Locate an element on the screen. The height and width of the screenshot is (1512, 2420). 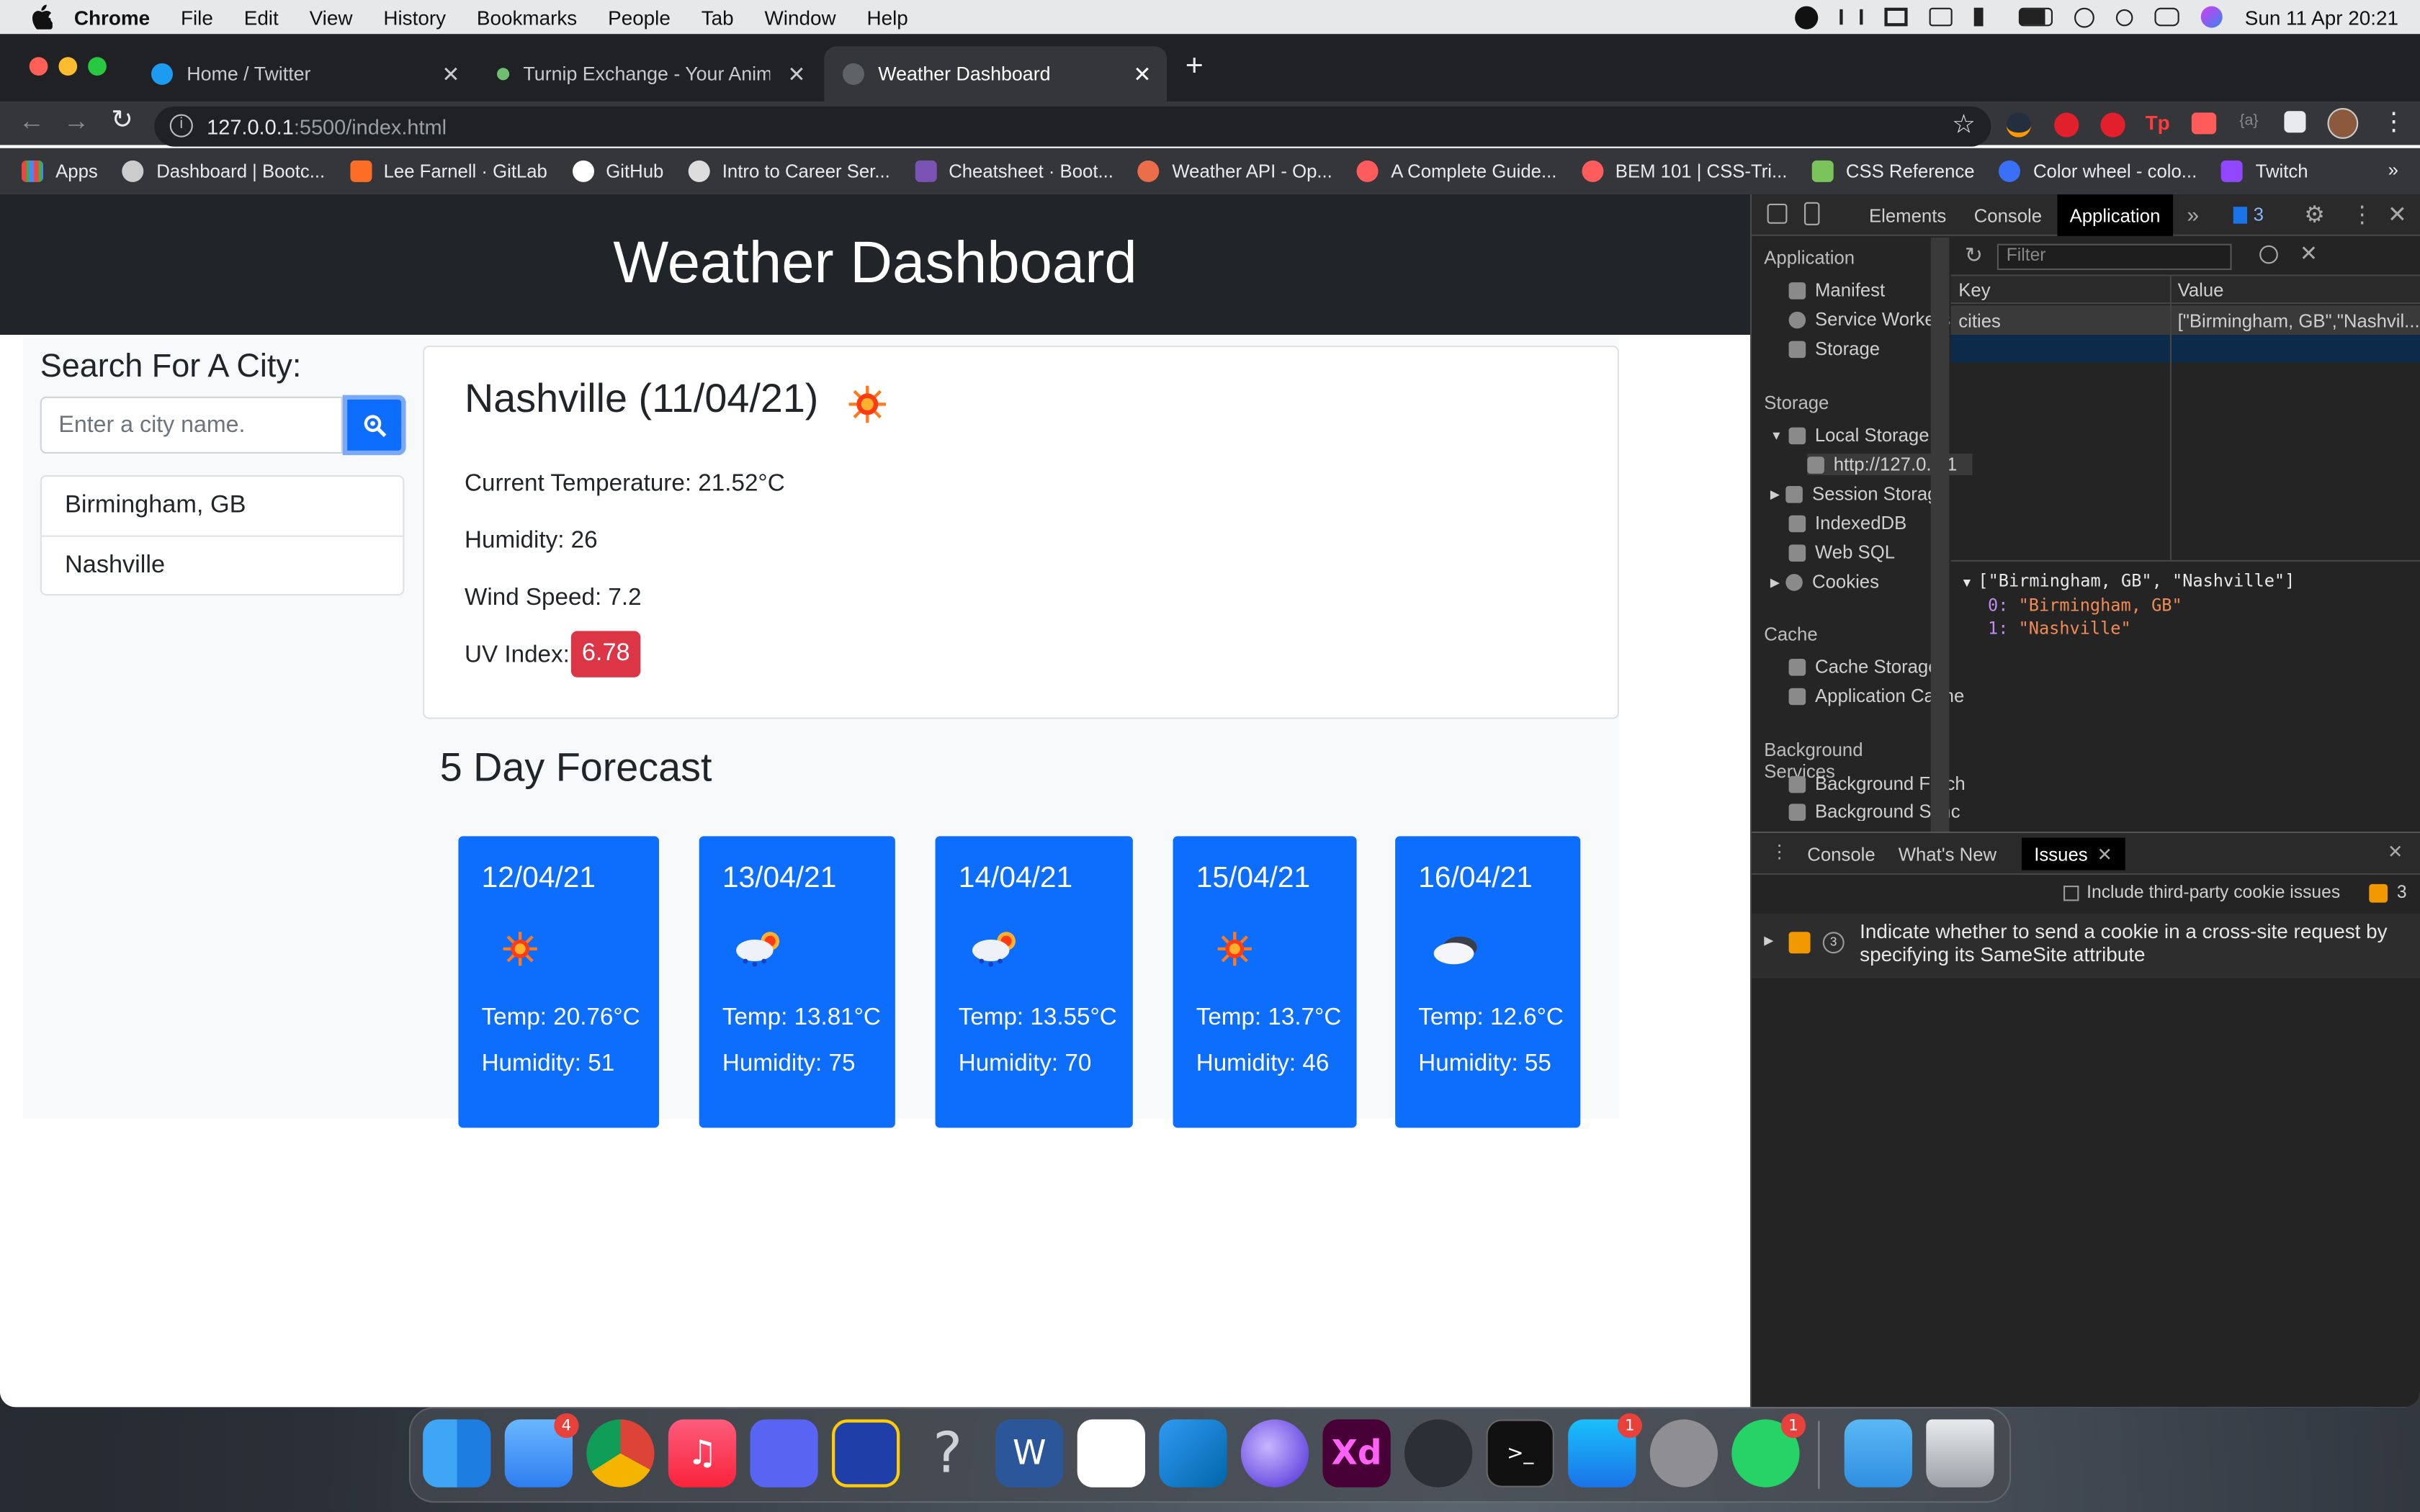
sidebar-item-local-storage: ▼ Local Storage is located at coordinates (1850, 435).